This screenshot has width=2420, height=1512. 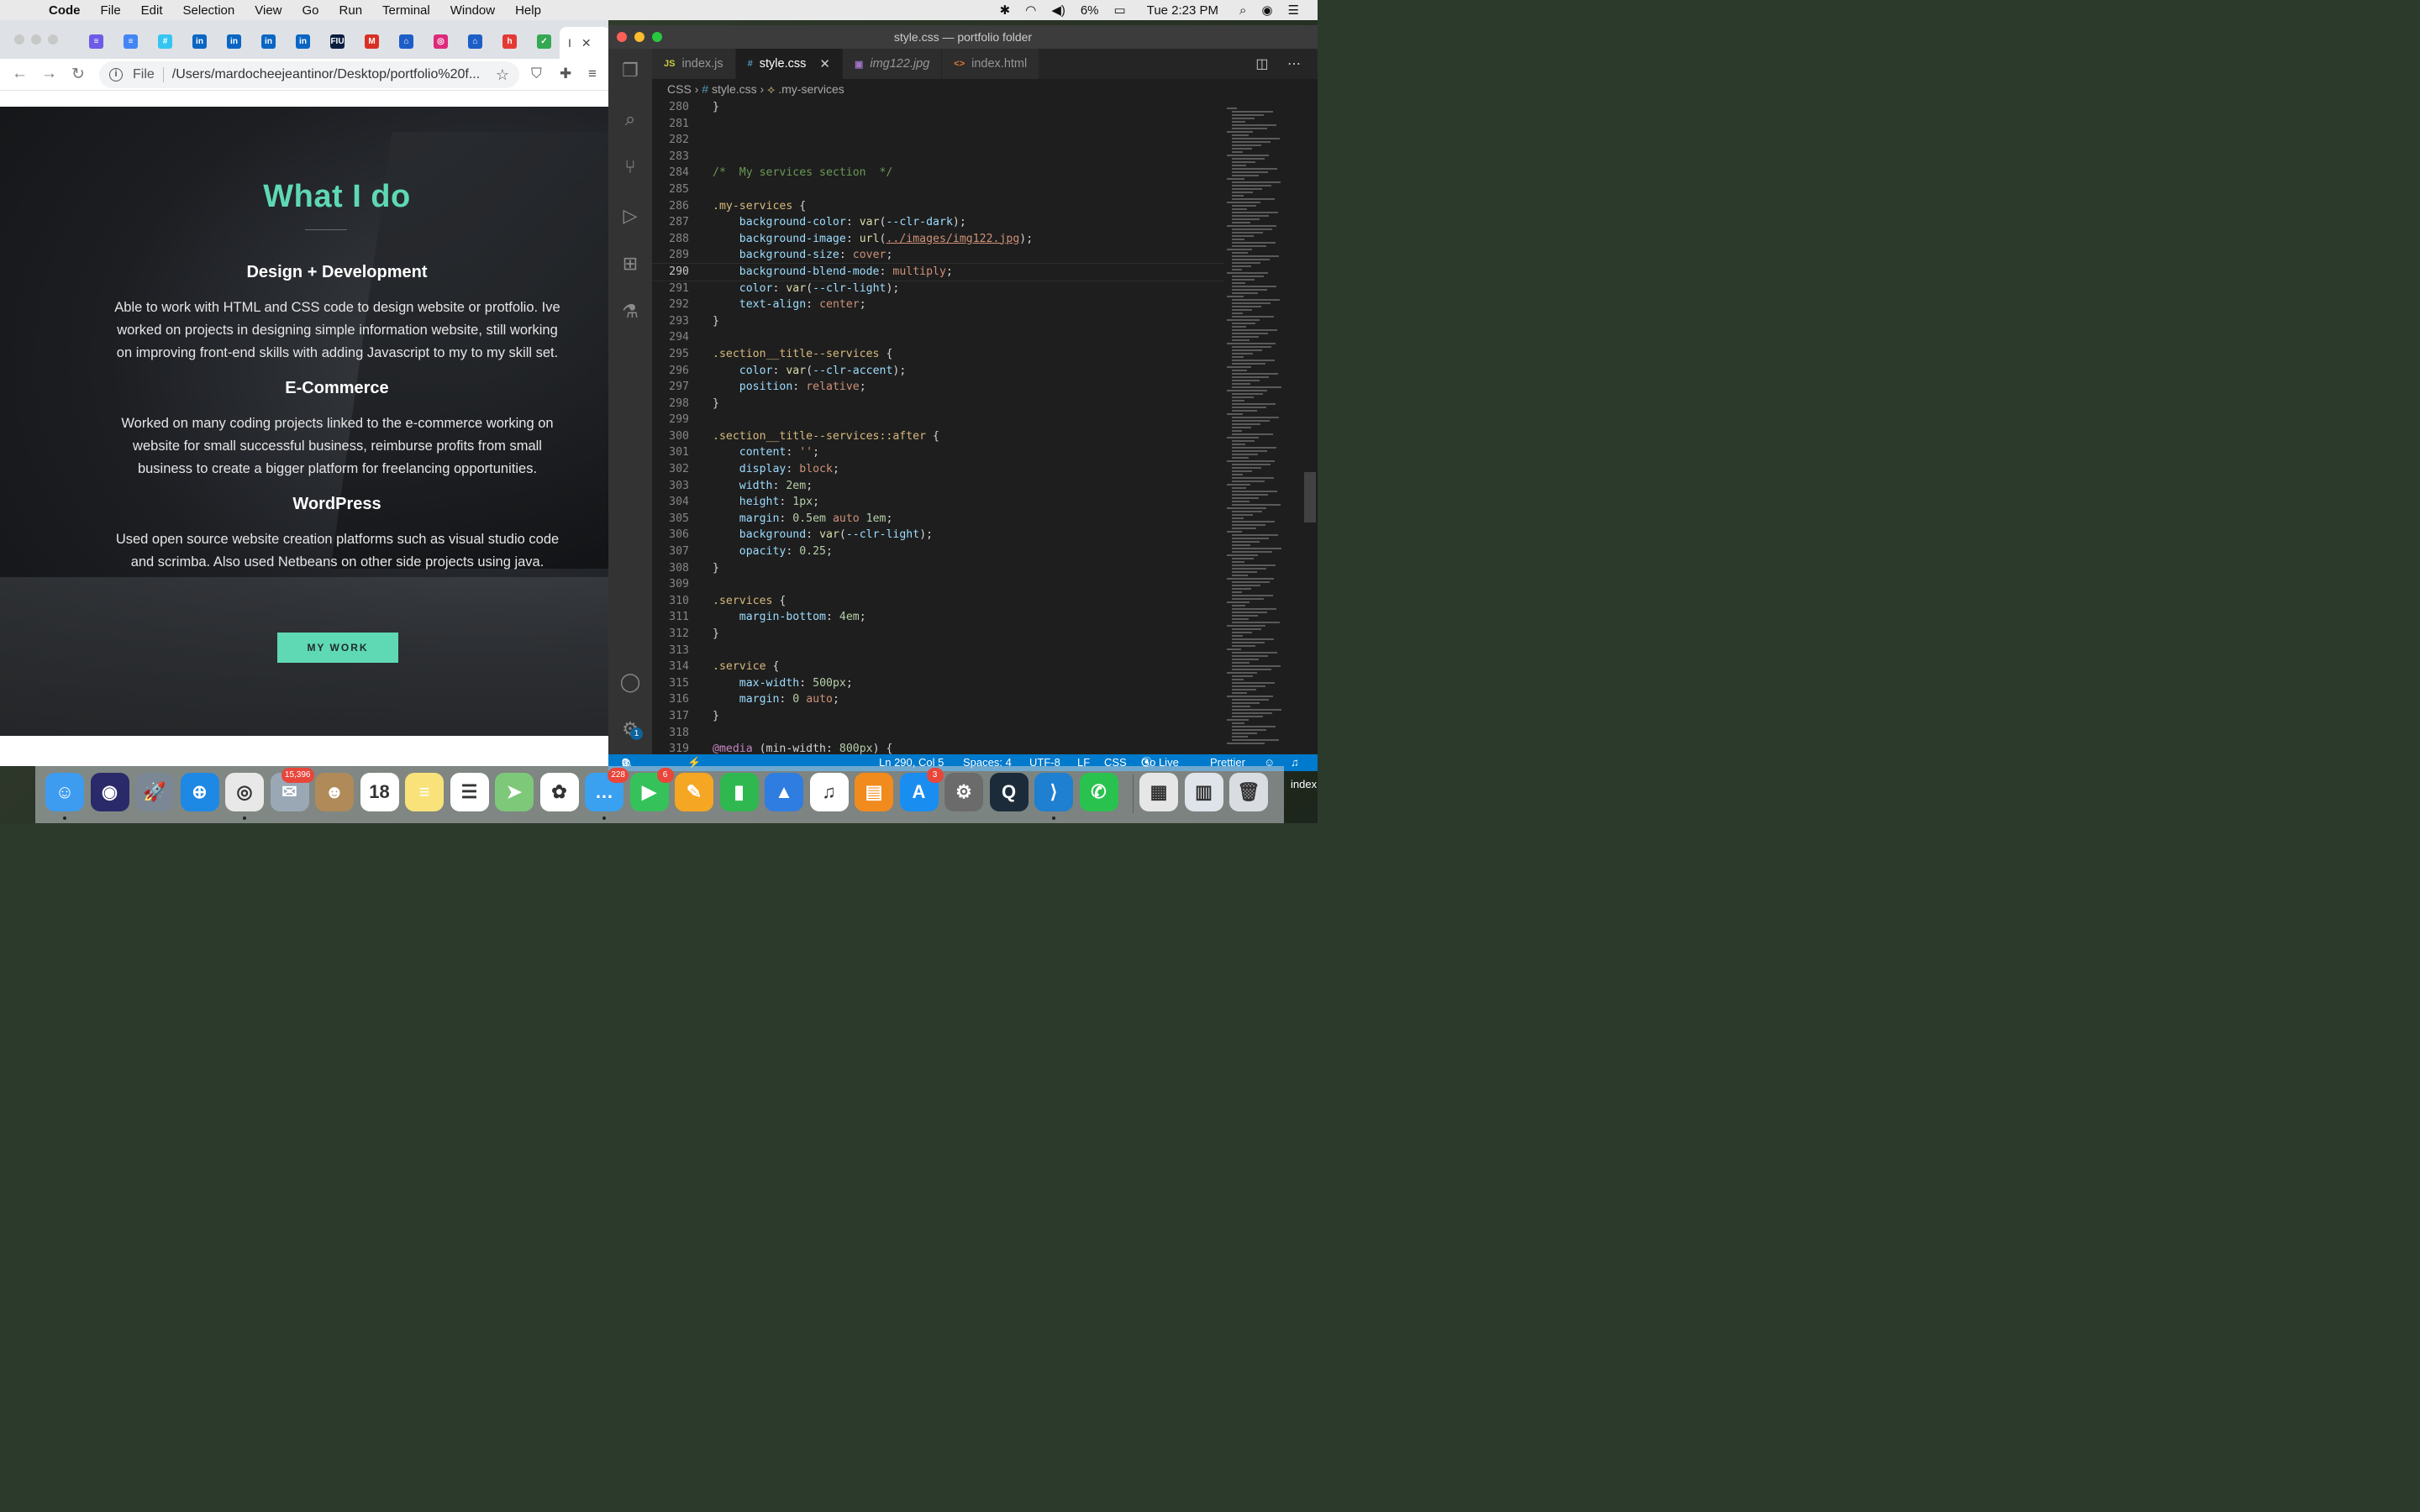 I want to click on extensions-puzzle-icon: ✚, so click(x=566, y=74).